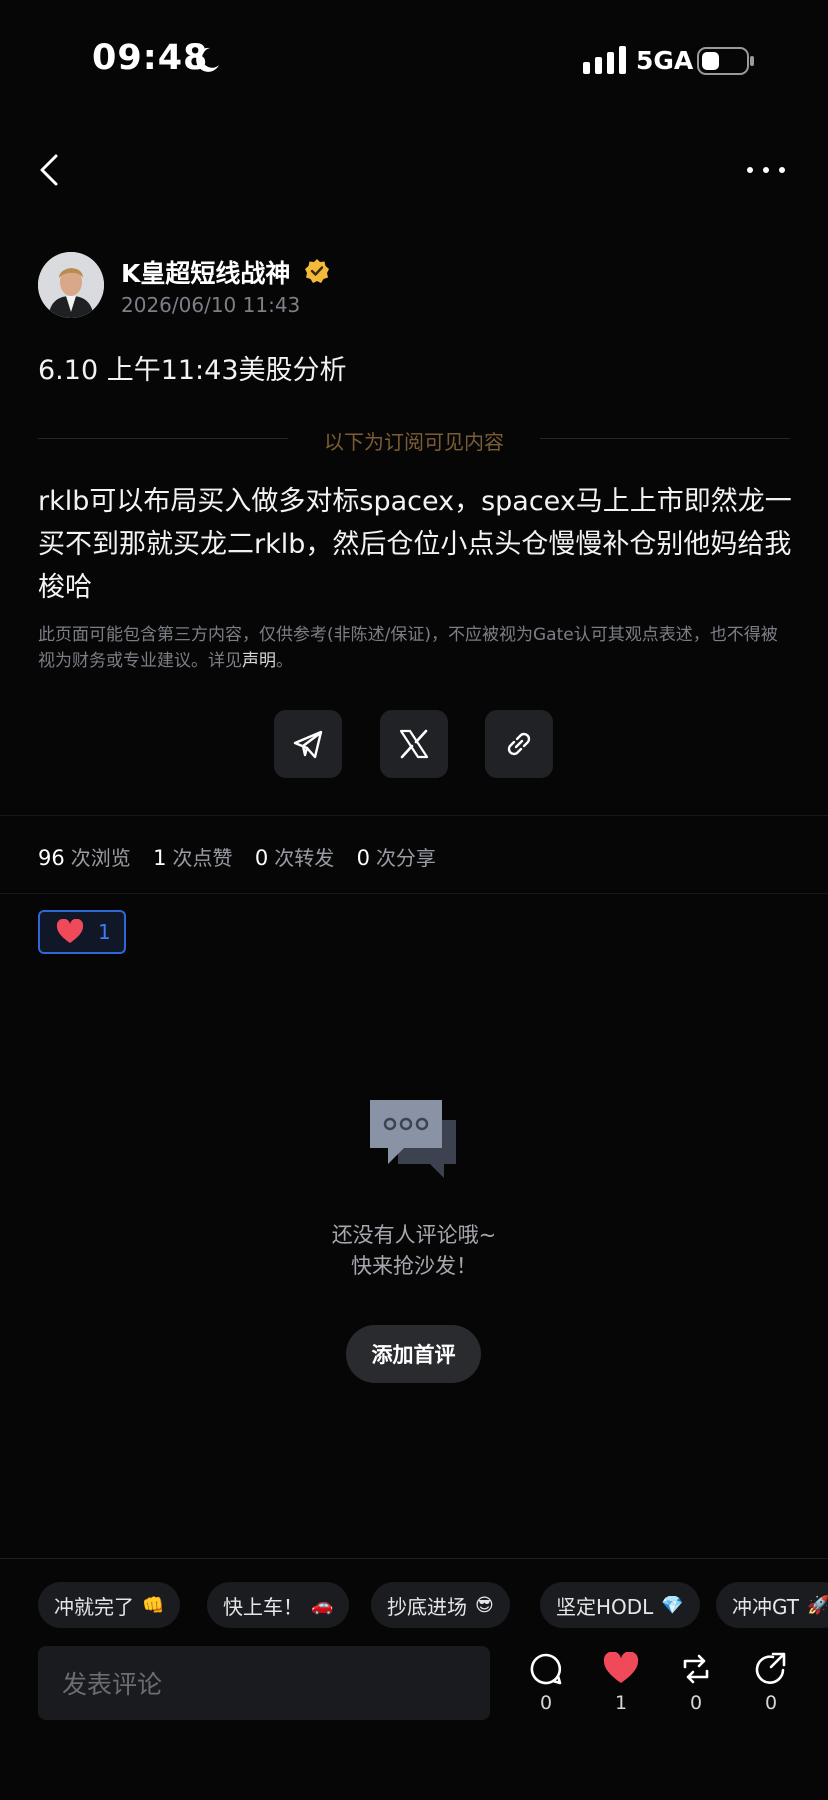  Describe the element at coordinates (51, 858) in the screenshot. I see `views-count: 96` at that location.